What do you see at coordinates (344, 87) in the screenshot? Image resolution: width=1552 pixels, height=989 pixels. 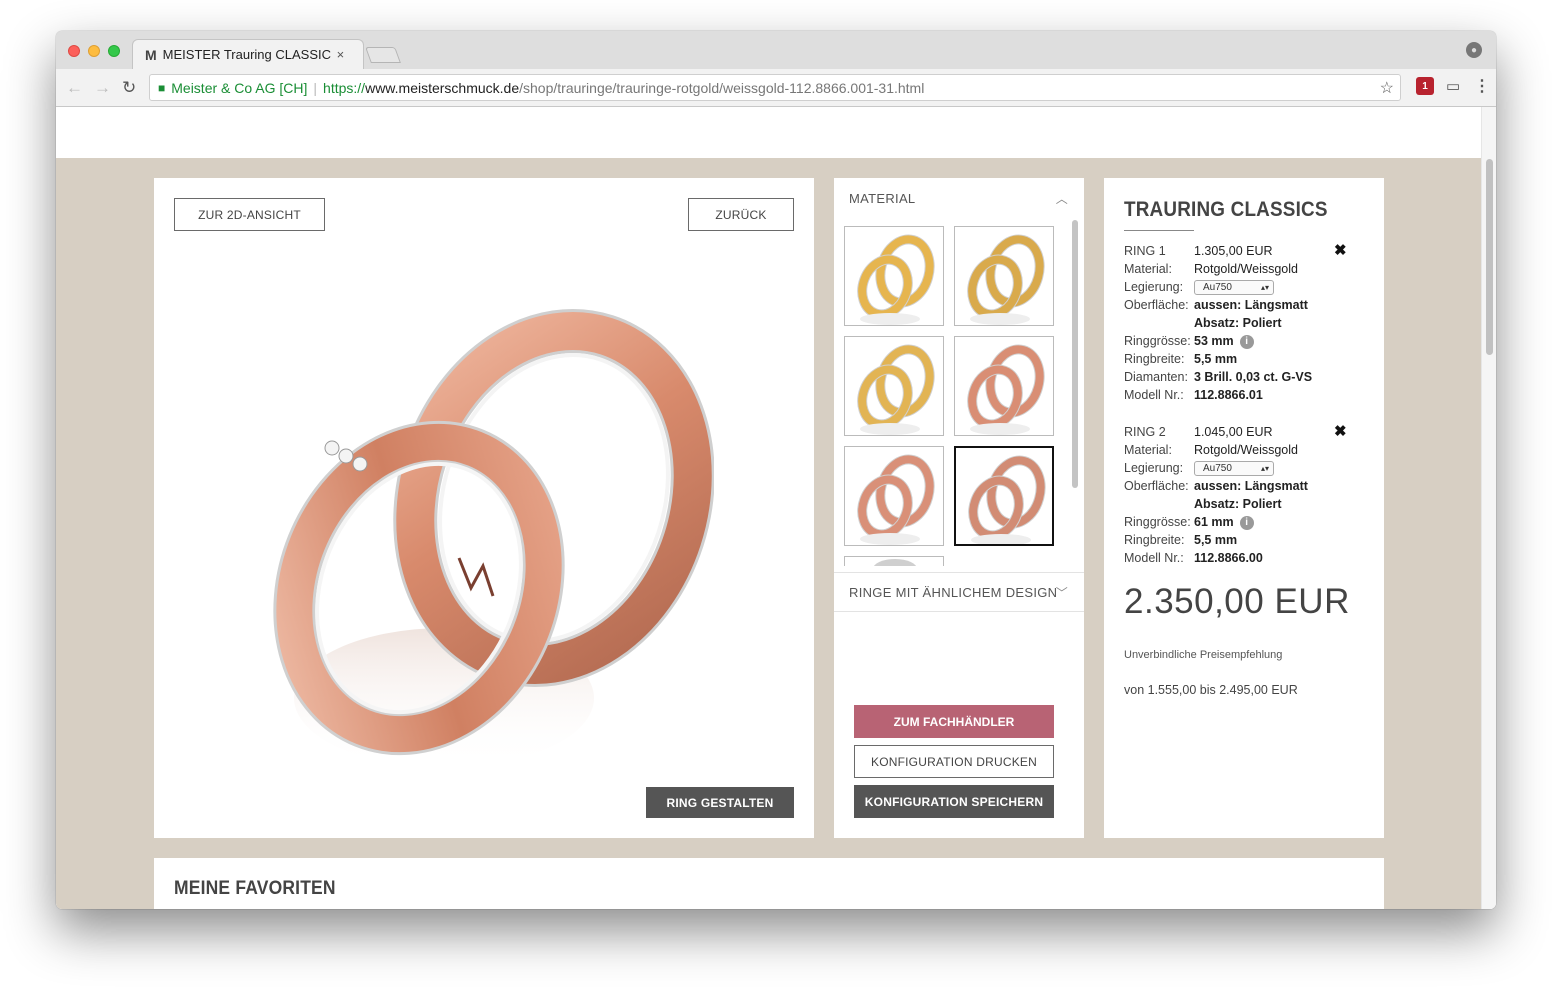 I see `url-scheme: https://` at bounding box center [344, 87].